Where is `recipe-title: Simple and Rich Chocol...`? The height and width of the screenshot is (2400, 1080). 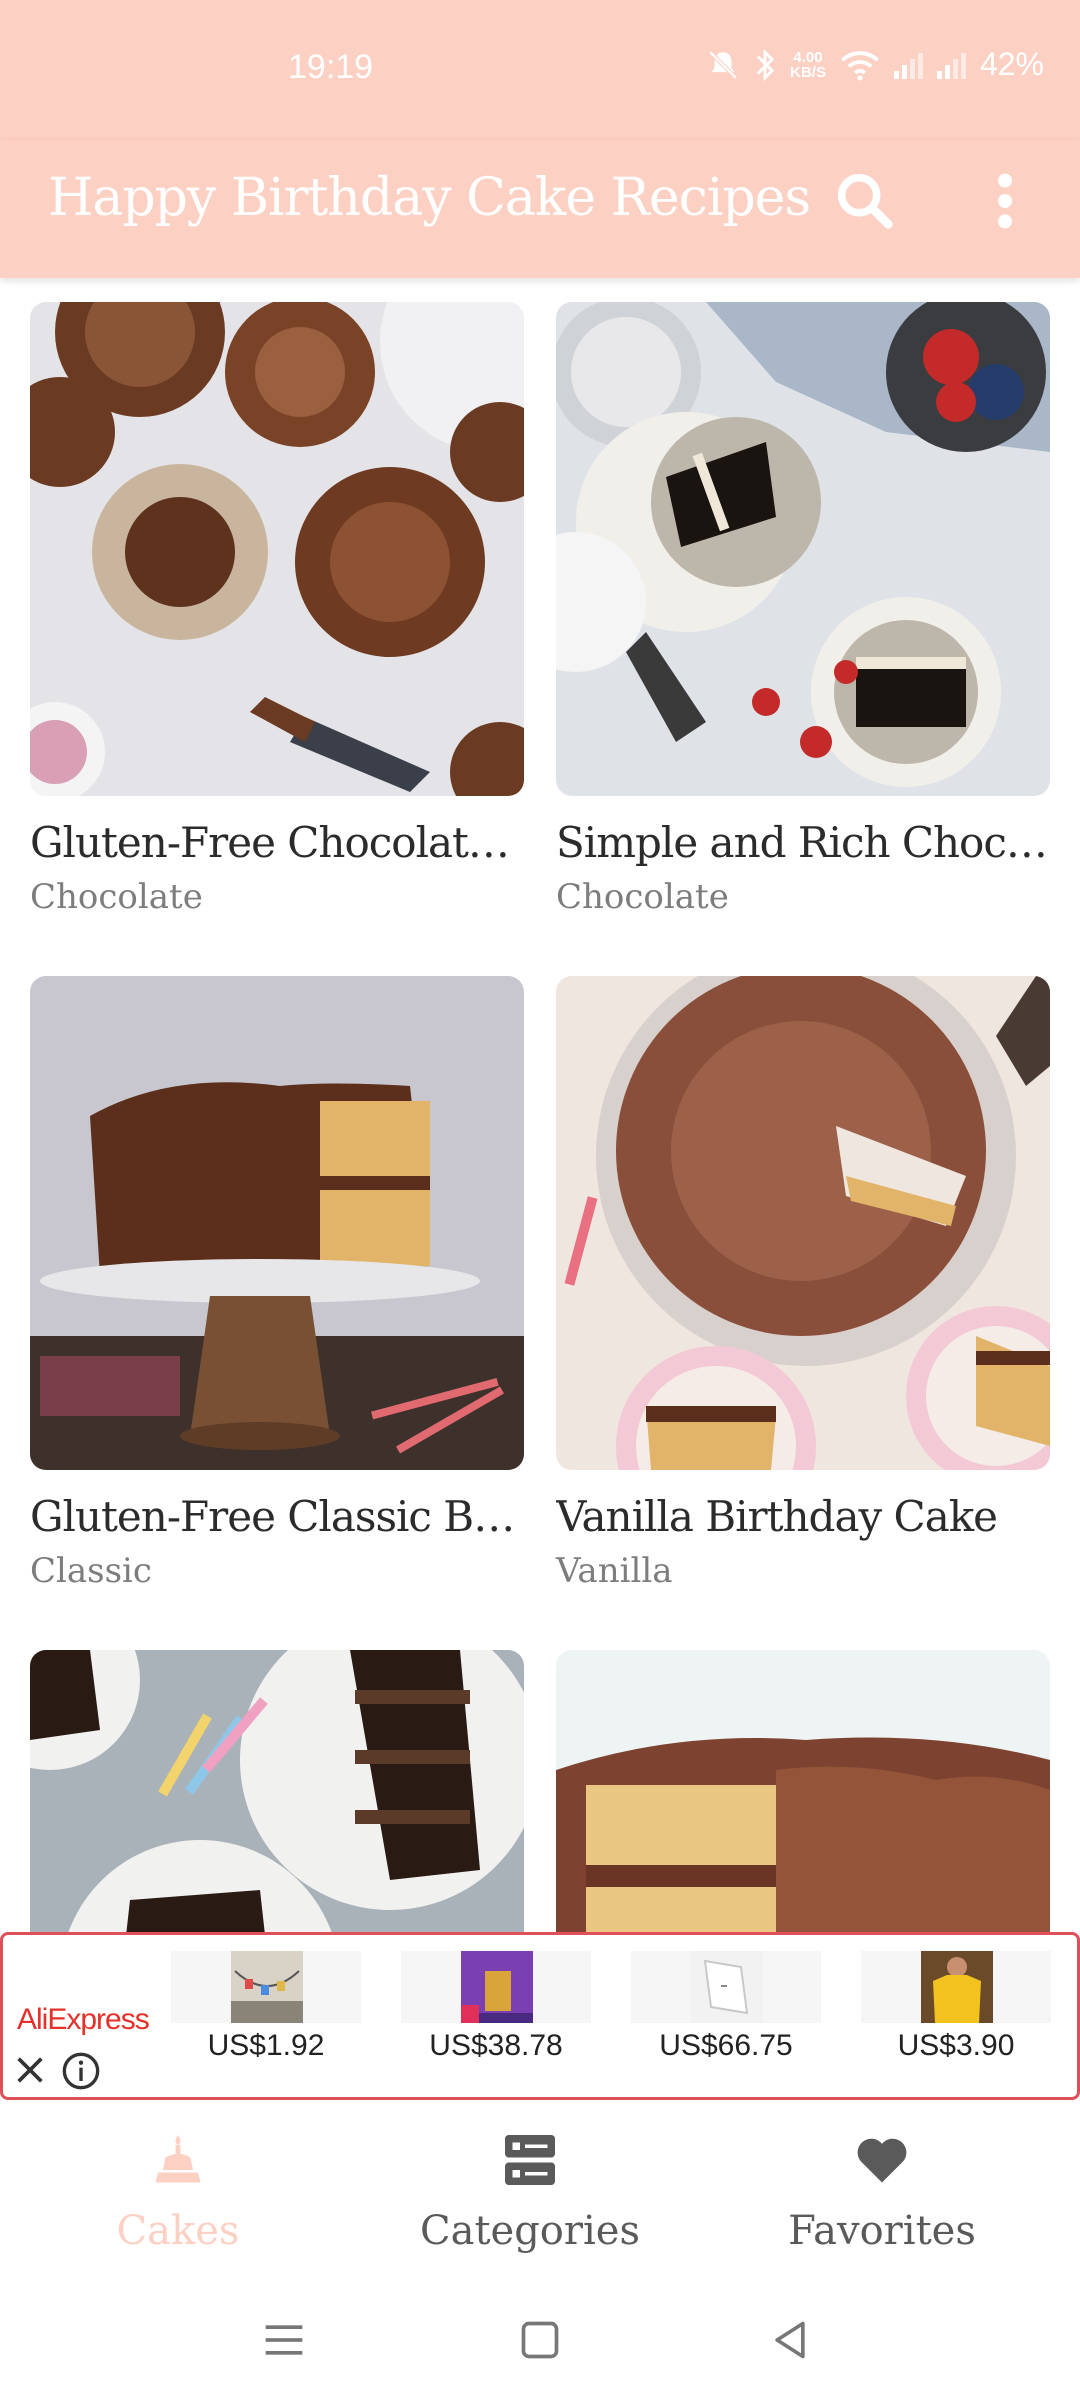 recipe-title: Simple and Rich Chocol... is located at coordinates (803, 842).